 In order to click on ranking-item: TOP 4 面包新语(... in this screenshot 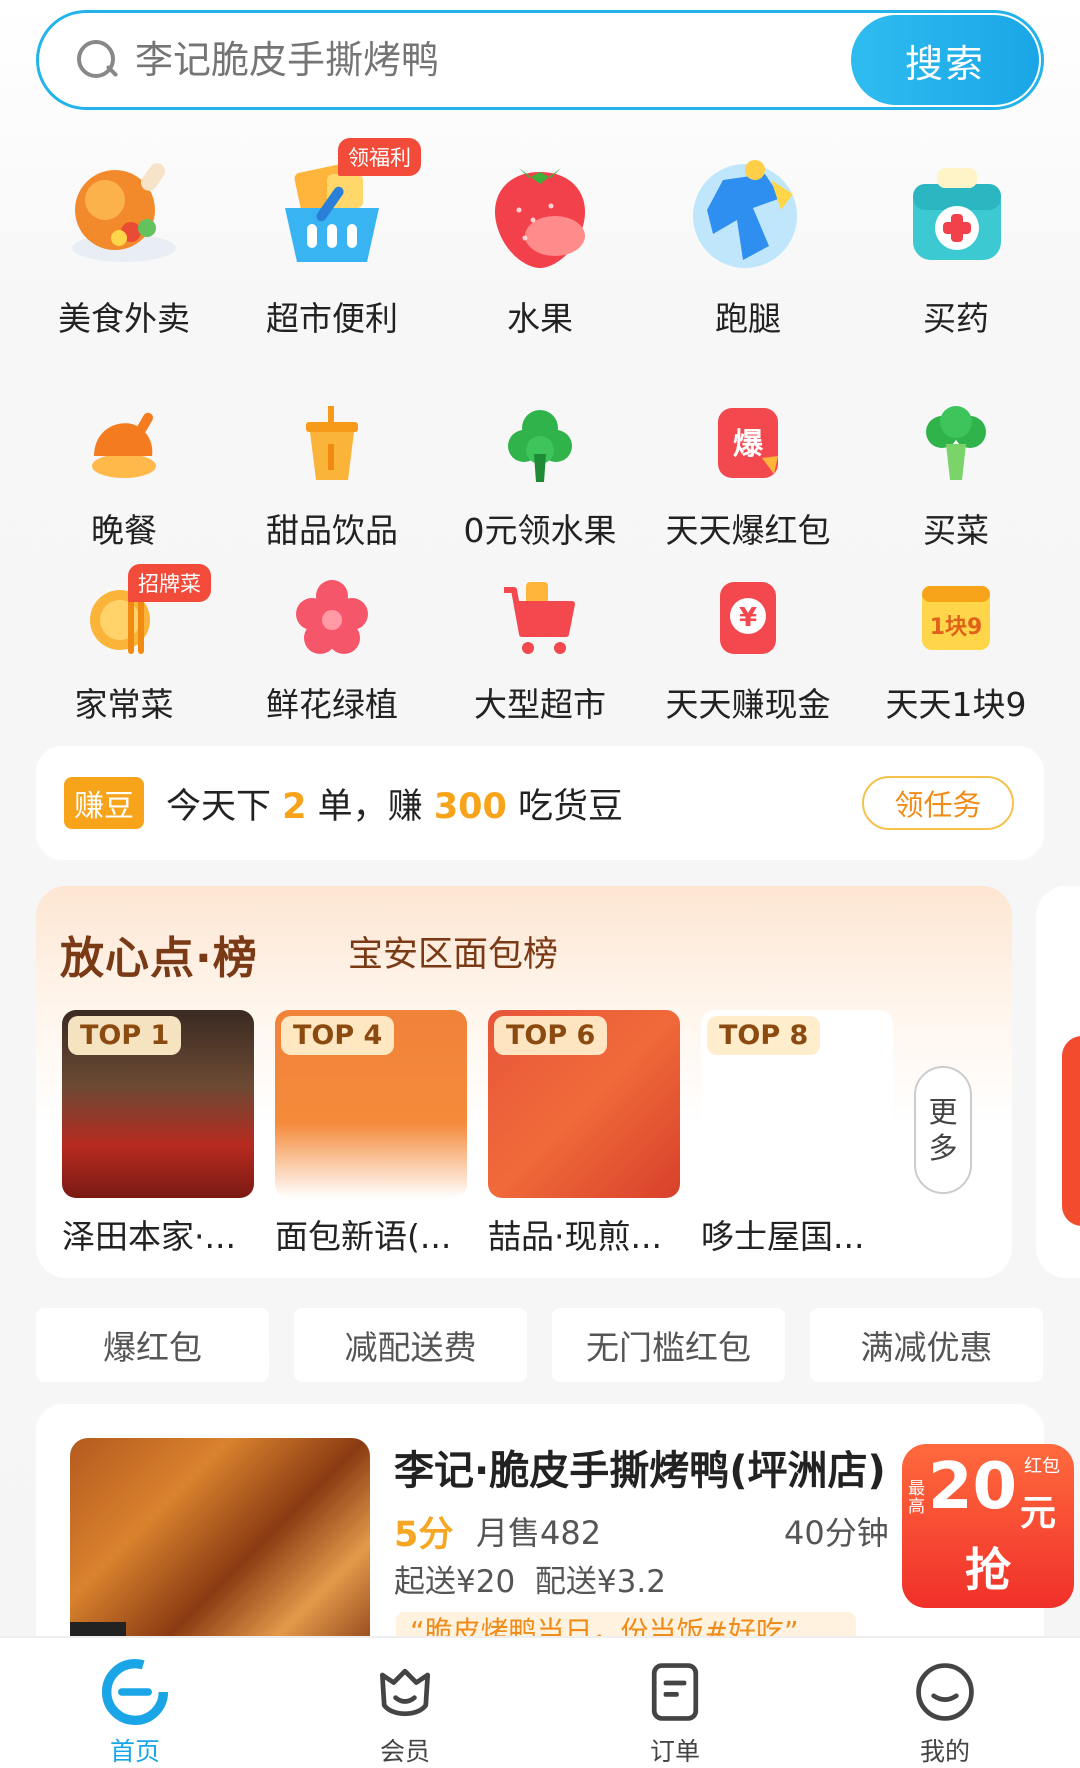, I will do `click(371, 1134)`.